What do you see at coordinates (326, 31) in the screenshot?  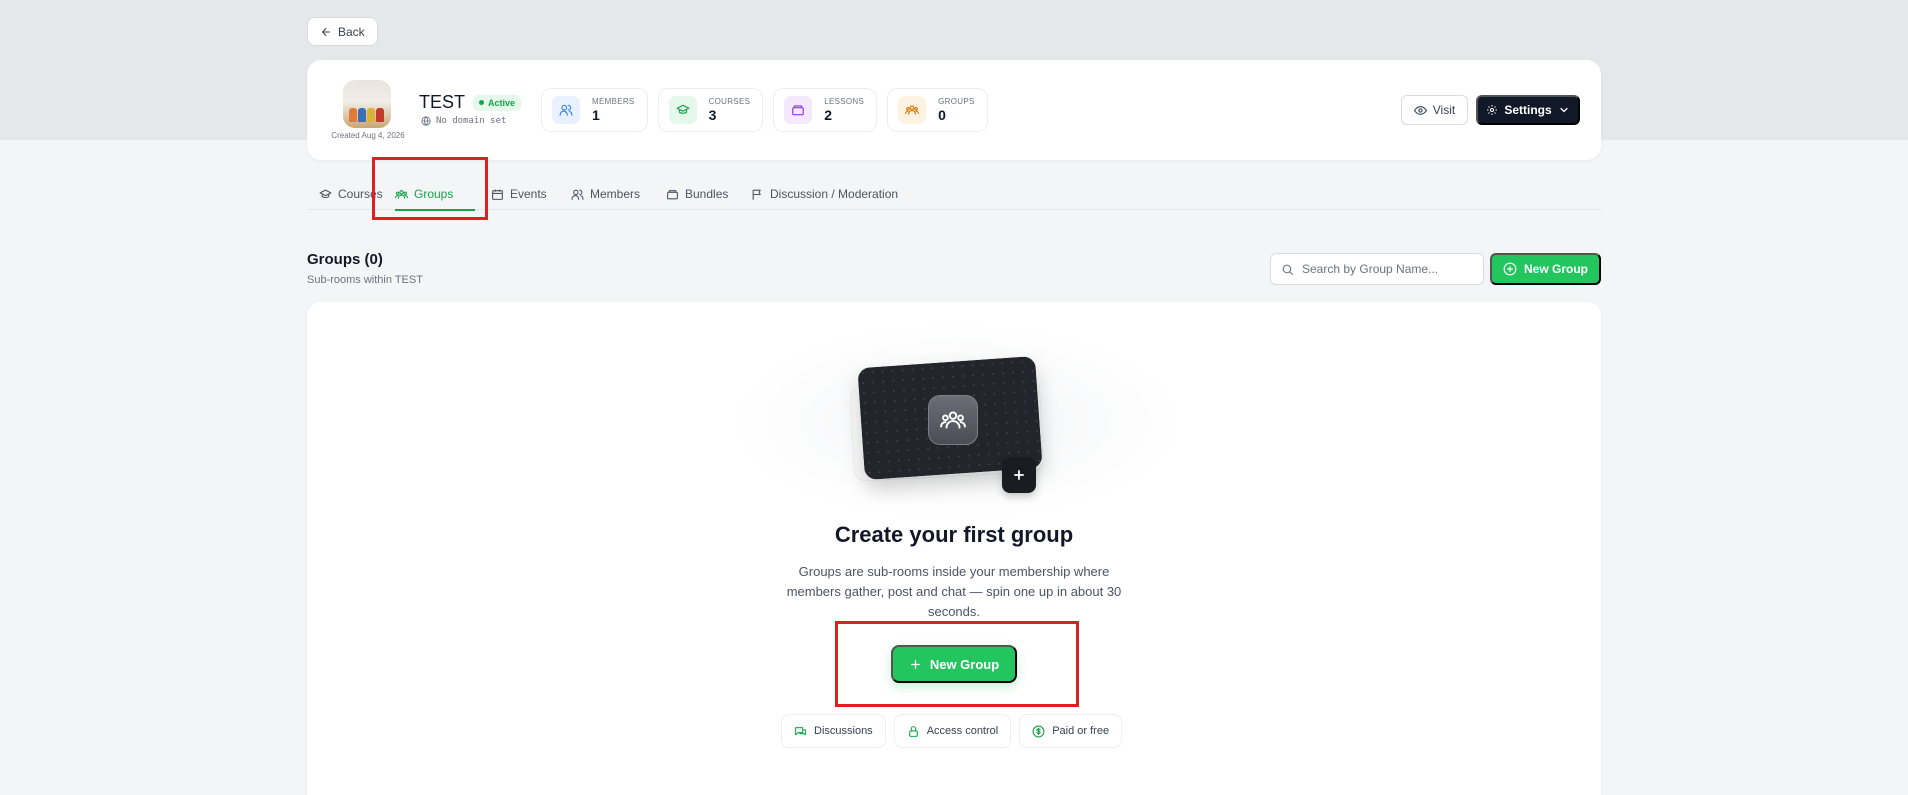 I see `arrow-left-icon` at bounding box center [326, 31].